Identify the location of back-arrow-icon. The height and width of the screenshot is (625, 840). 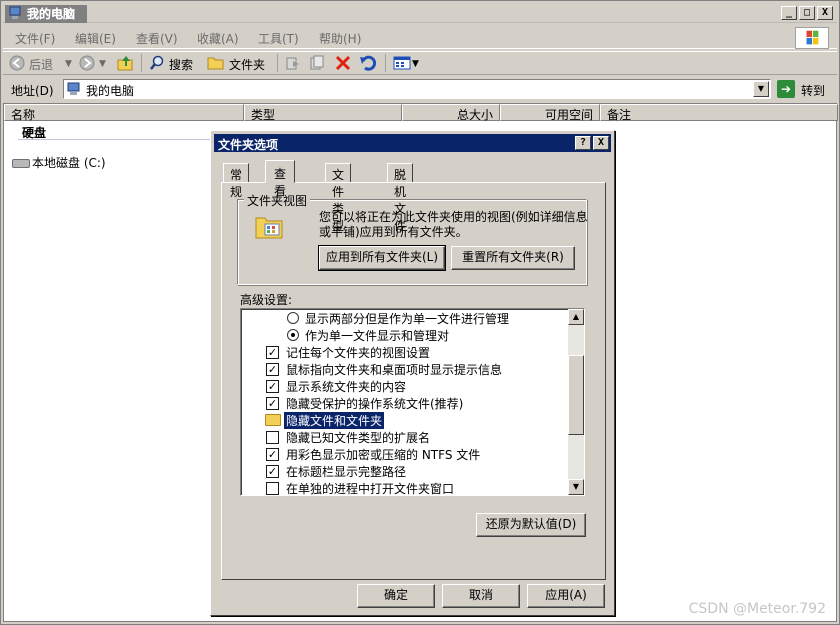
(17, 63).